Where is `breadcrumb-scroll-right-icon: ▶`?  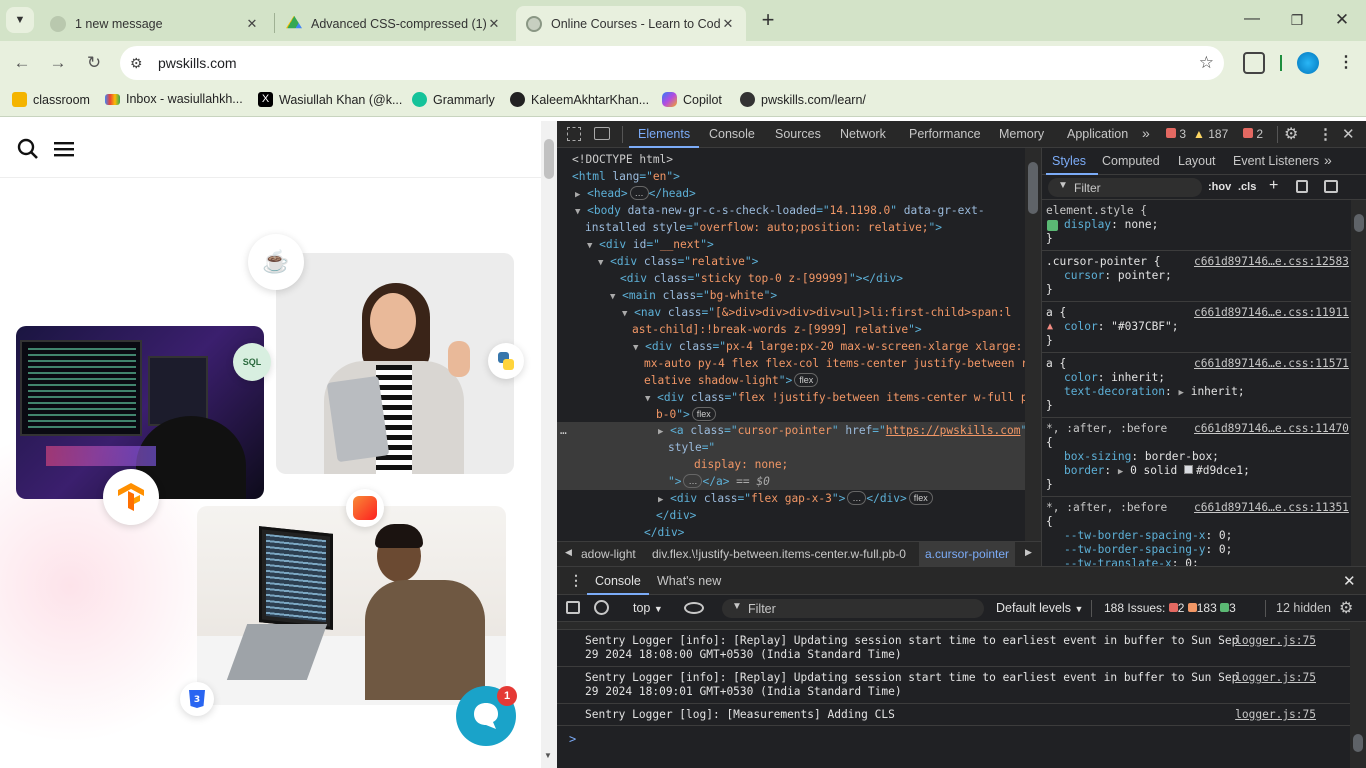
breadcrumb-scroll-right-icon: ▶ is located at coordinates (1028, 552).